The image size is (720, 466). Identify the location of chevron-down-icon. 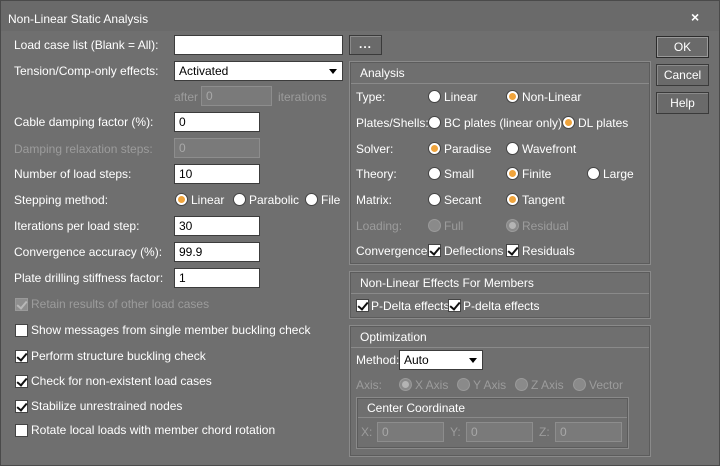
(333, 71).